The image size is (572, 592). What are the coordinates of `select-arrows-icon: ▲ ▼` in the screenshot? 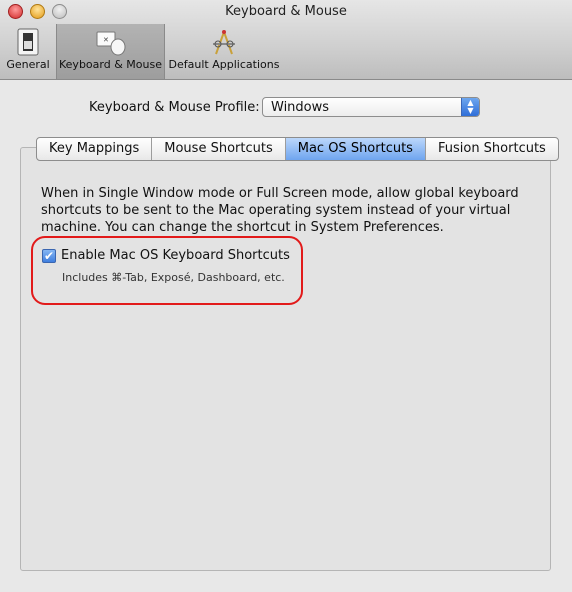 It's located at (470, 107).